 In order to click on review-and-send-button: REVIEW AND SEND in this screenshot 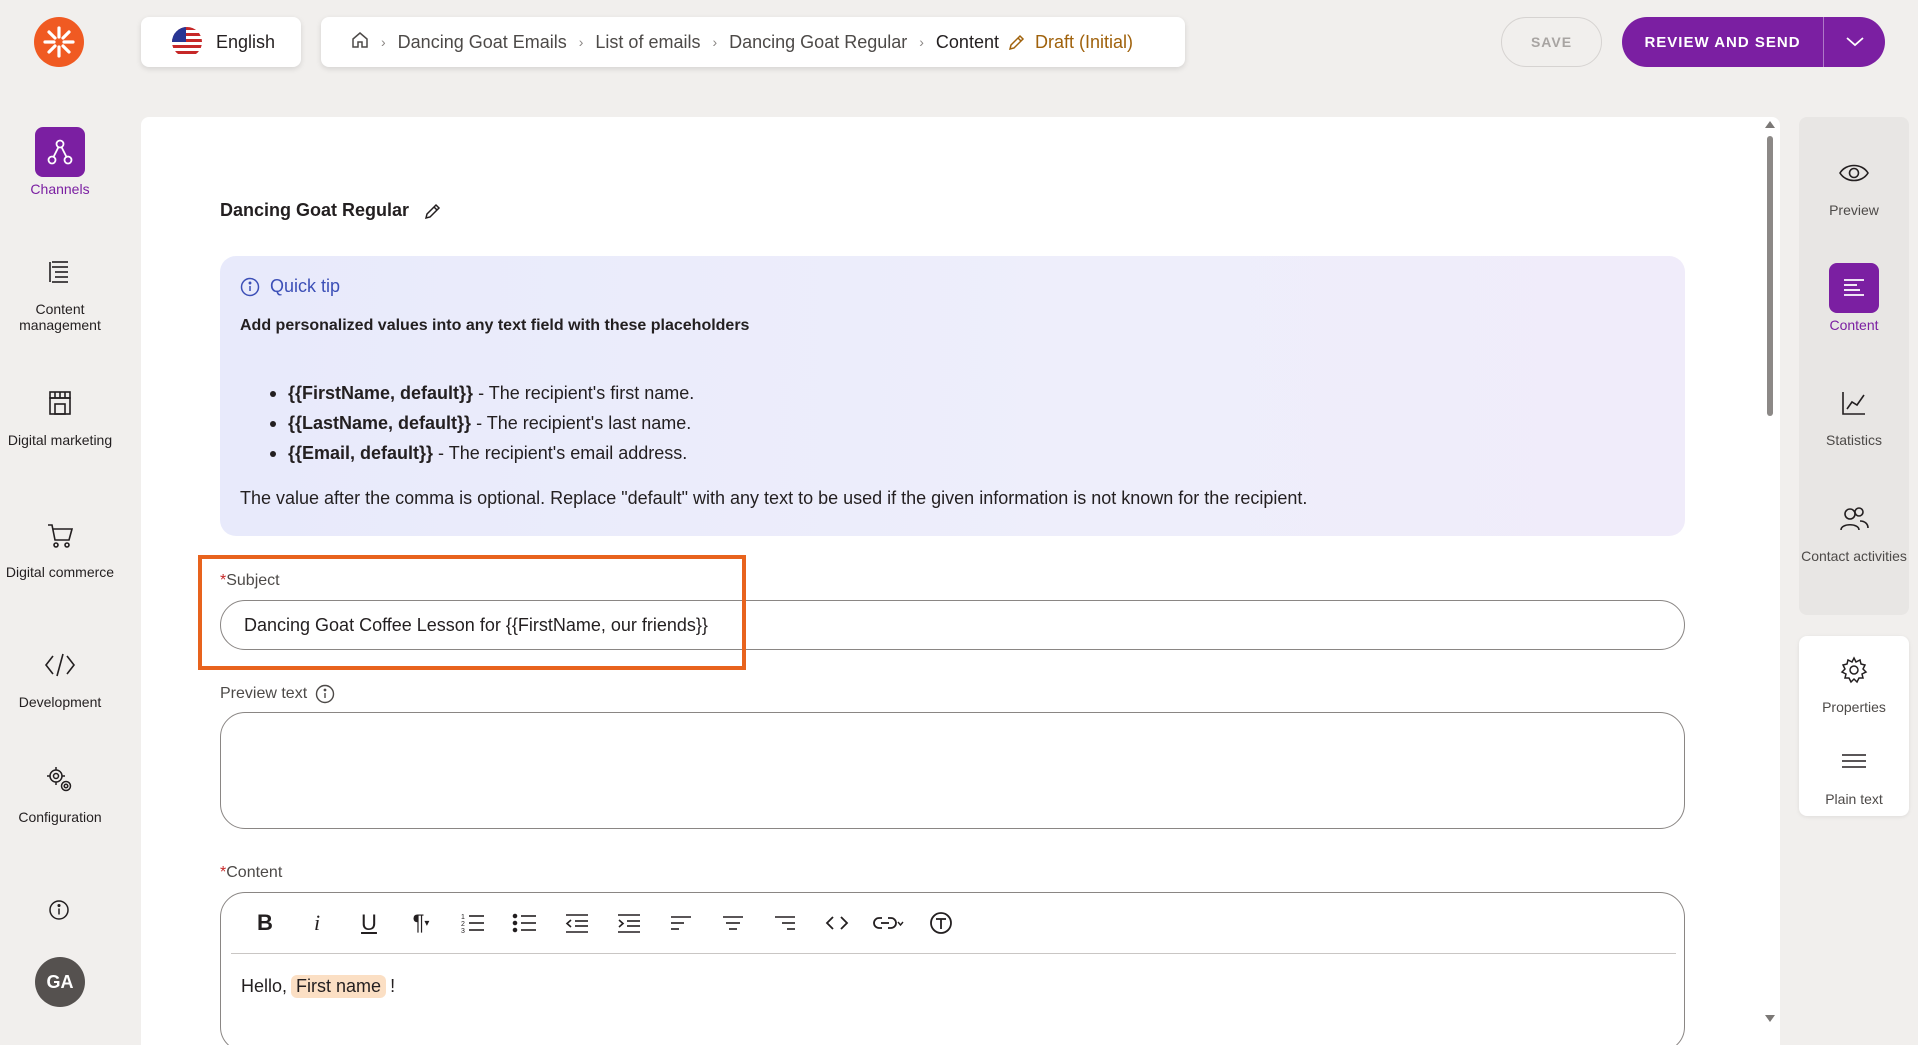, I will do `click(1753, 42)`.